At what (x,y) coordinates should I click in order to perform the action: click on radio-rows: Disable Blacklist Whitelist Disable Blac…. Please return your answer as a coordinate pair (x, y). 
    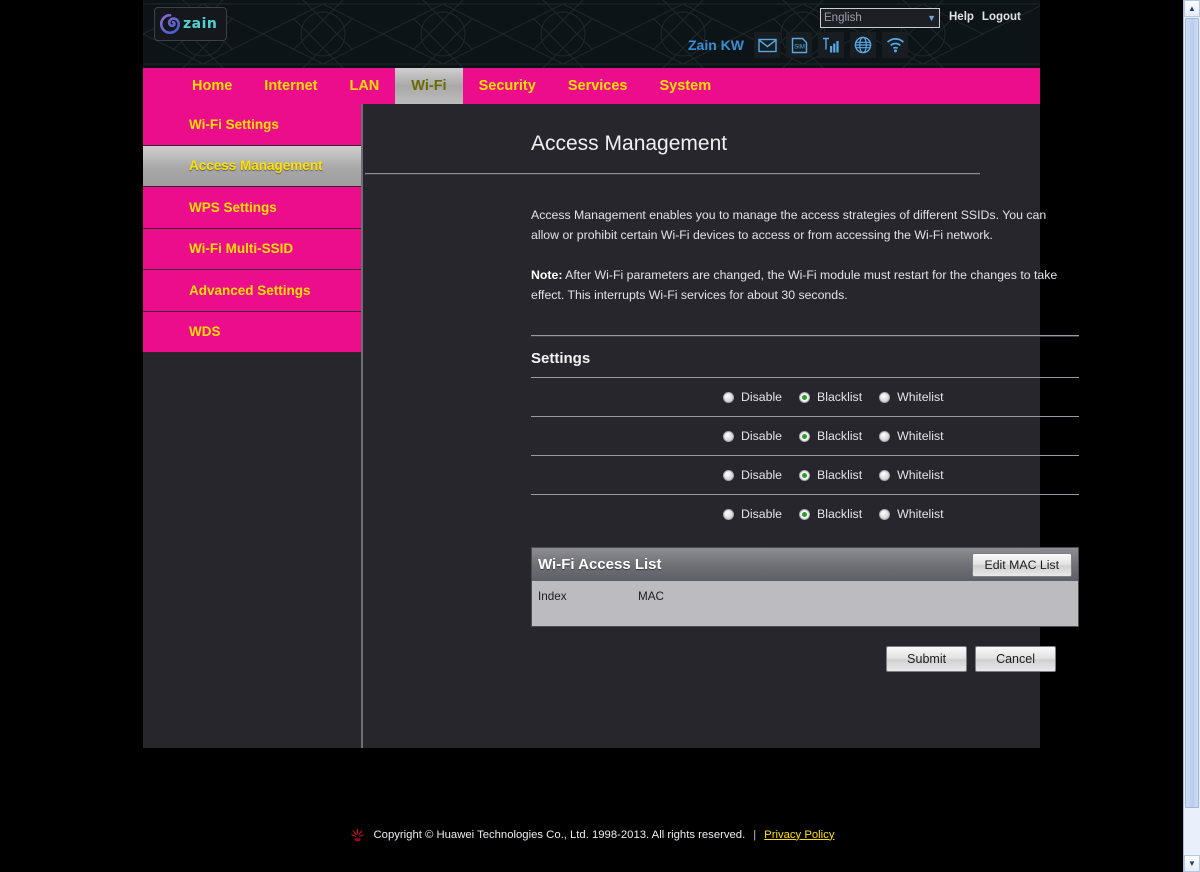
    Looking at the image, I should click on (805, 455).